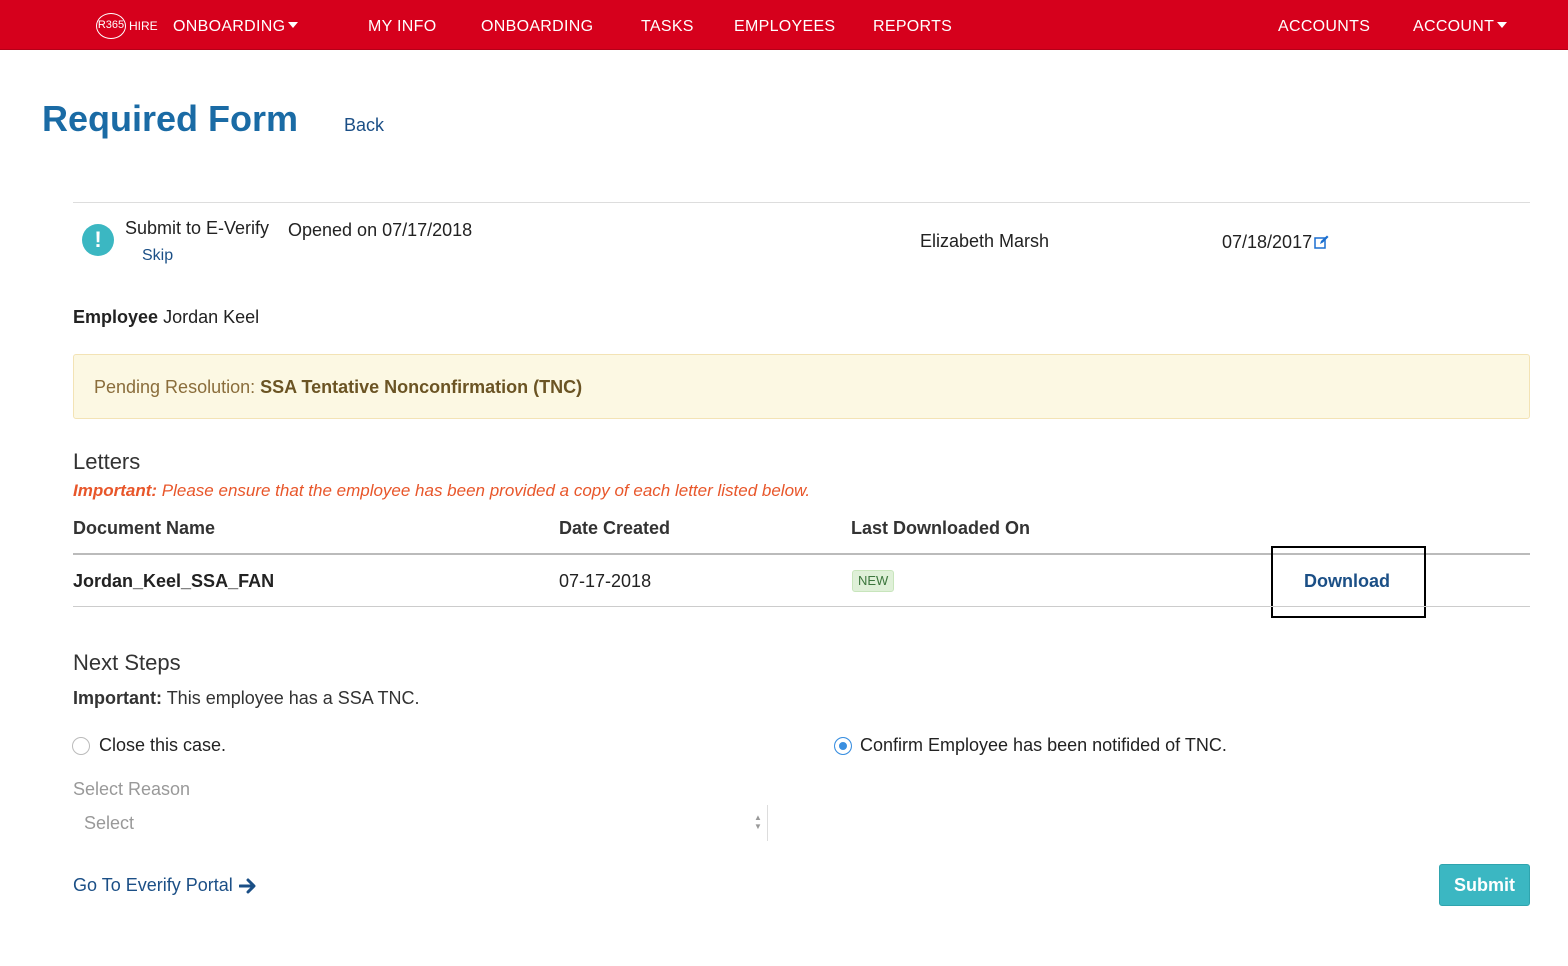 Image resolution: width=1568 pixels, height=966 pixels. I want to click on employee-label: Employee, so click(116, 317).